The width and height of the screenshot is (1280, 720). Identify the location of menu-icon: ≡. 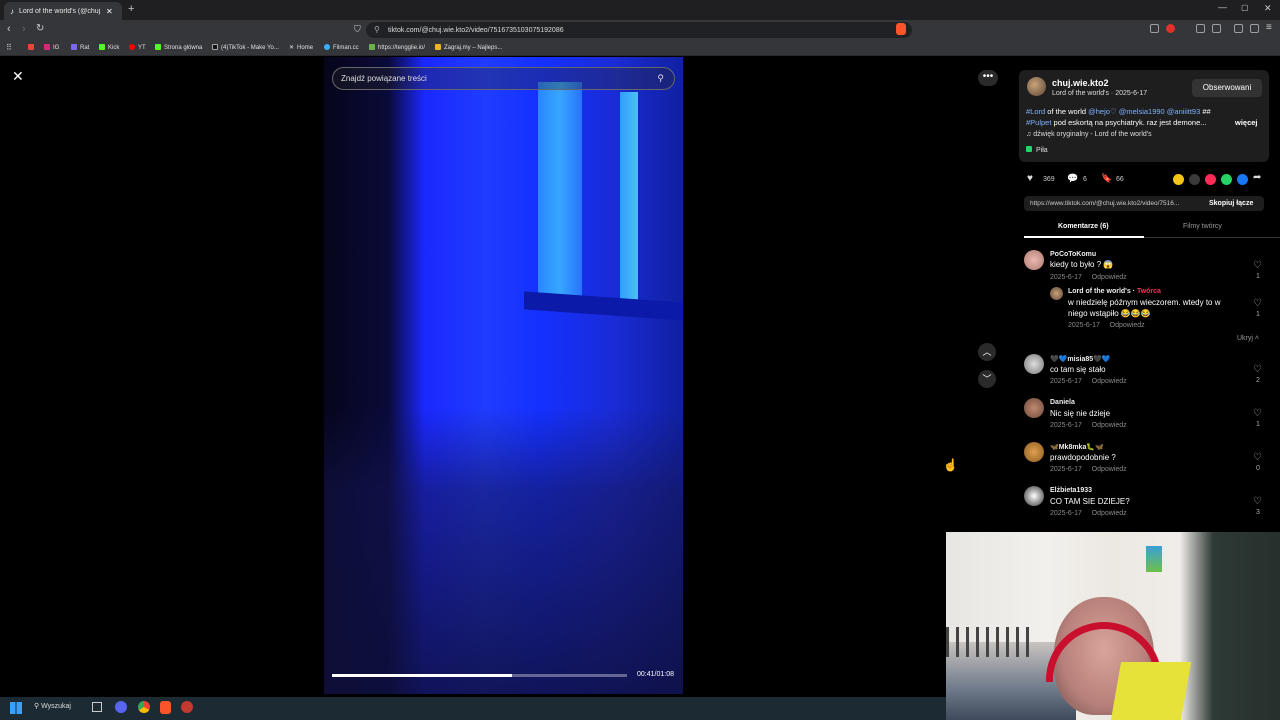
(1269, 27).